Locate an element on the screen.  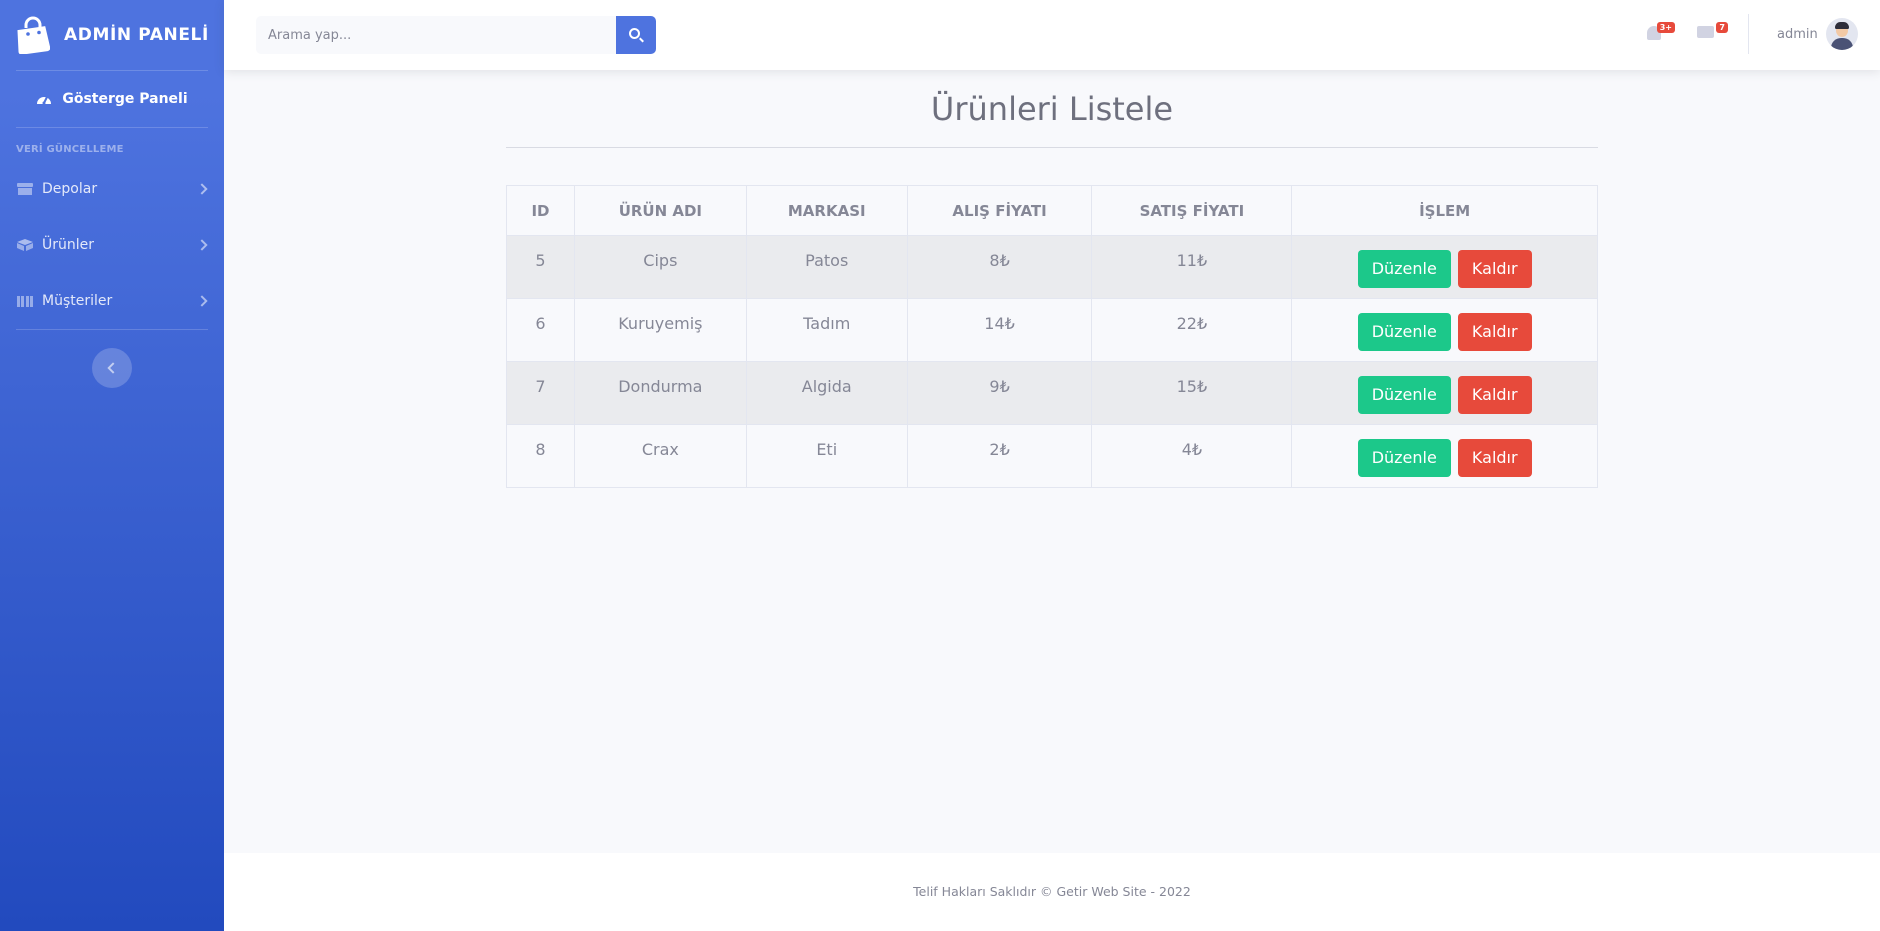
cell-name: Cips is located at coordinates (660, 267).